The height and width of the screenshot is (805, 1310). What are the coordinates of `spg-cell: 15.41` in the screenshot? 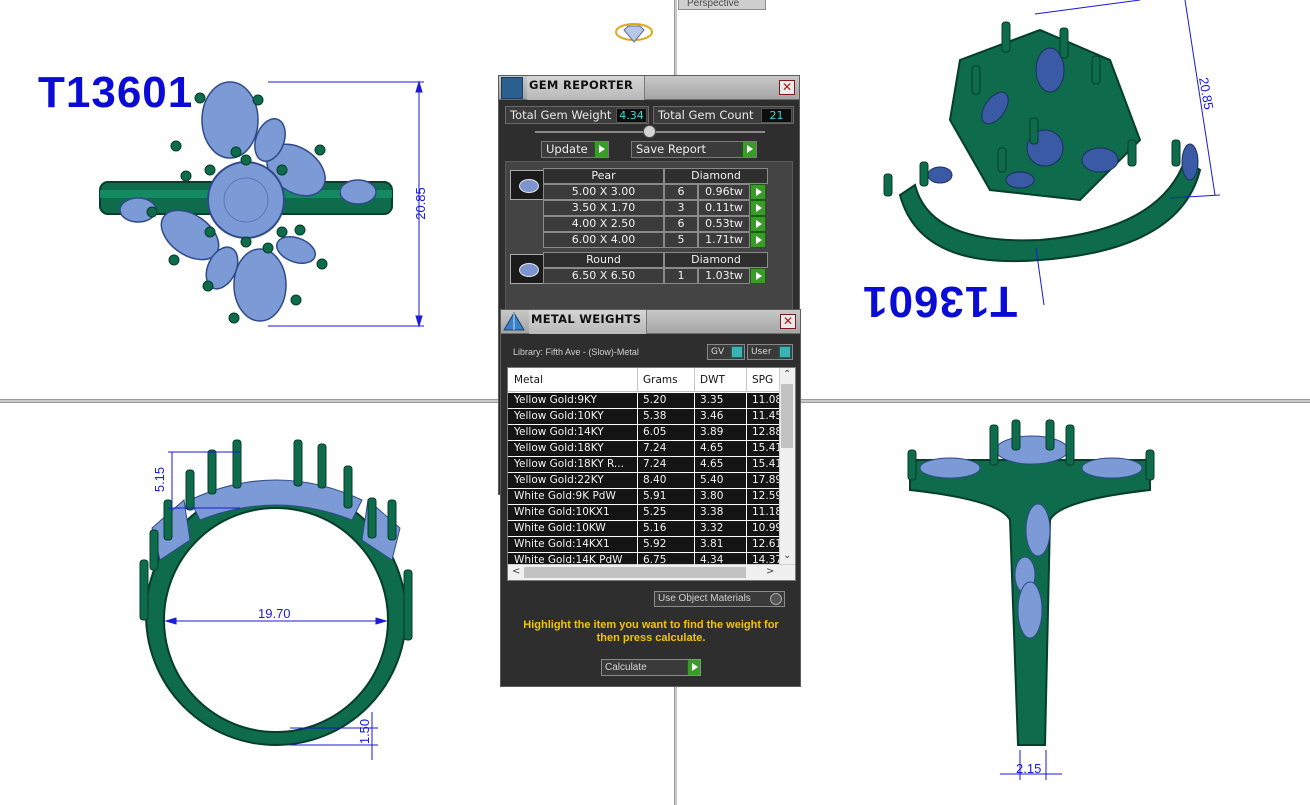 It's located at (766, 464).